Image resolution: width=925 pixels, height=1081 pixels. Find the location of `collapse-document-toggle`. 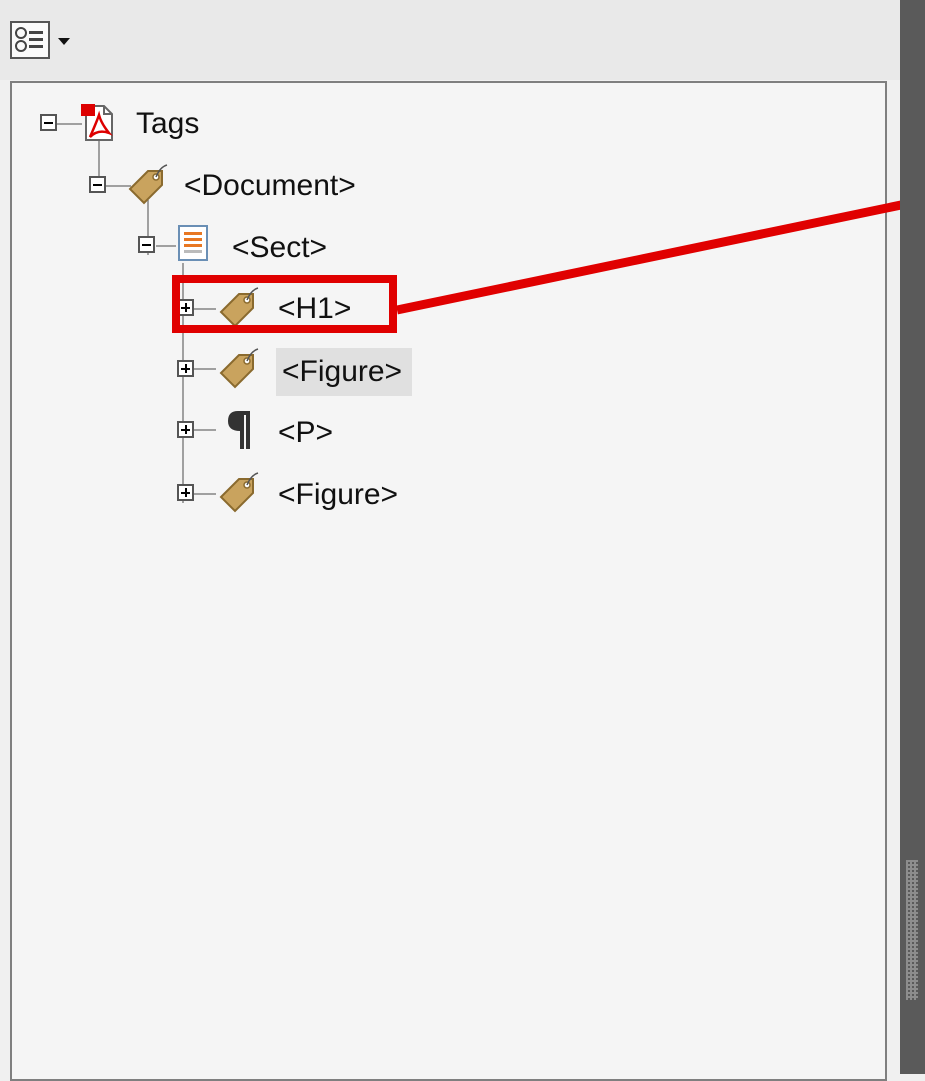

collapse-document-toggle is located at coordinates (97, 184).